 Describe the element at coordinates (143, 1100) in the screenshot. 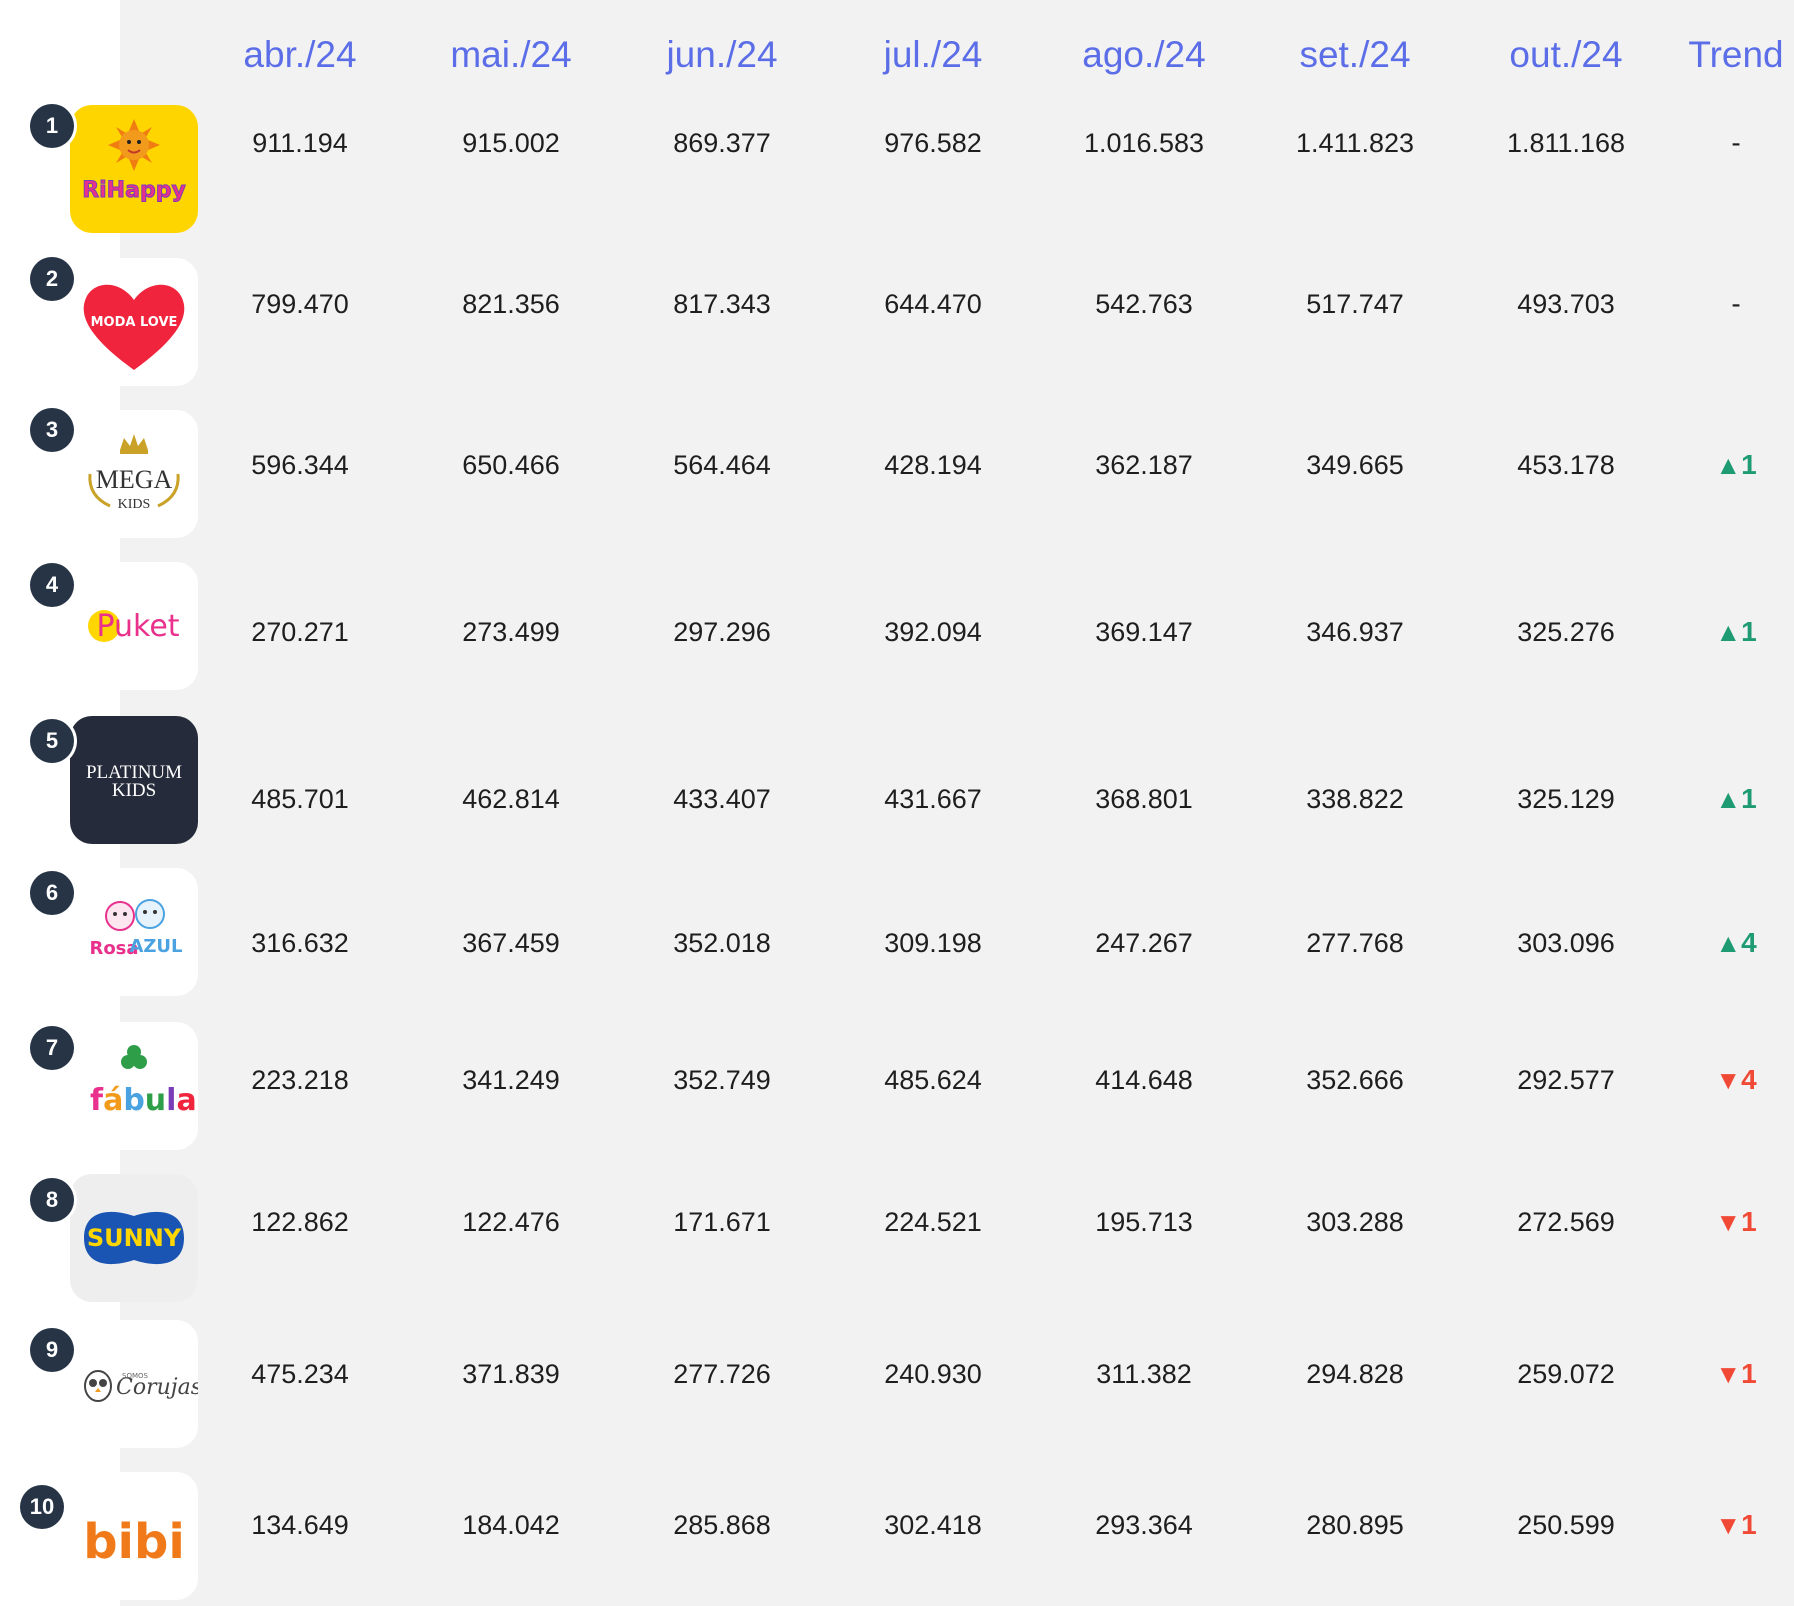

I see `svg-text: fábula` at that location.